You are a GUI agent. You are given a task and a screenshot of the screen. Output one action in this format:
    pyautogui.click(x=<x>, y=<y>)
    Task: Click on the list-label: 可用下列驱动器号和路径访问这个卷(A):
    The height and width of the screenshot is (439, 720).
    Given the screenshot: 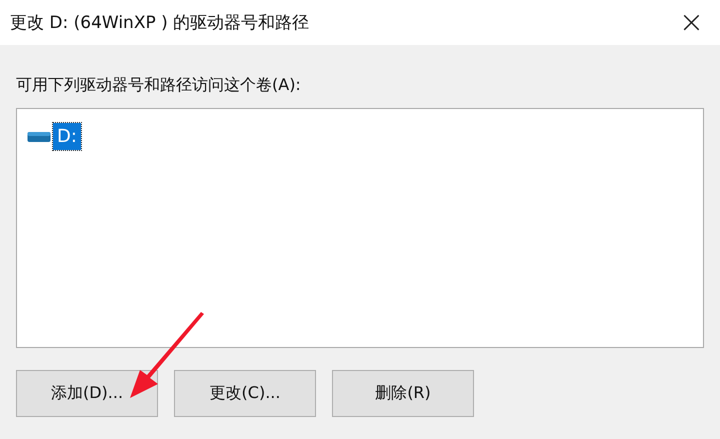 What is the action you would take?
    pyautogui.click(x=159, y=85)
    